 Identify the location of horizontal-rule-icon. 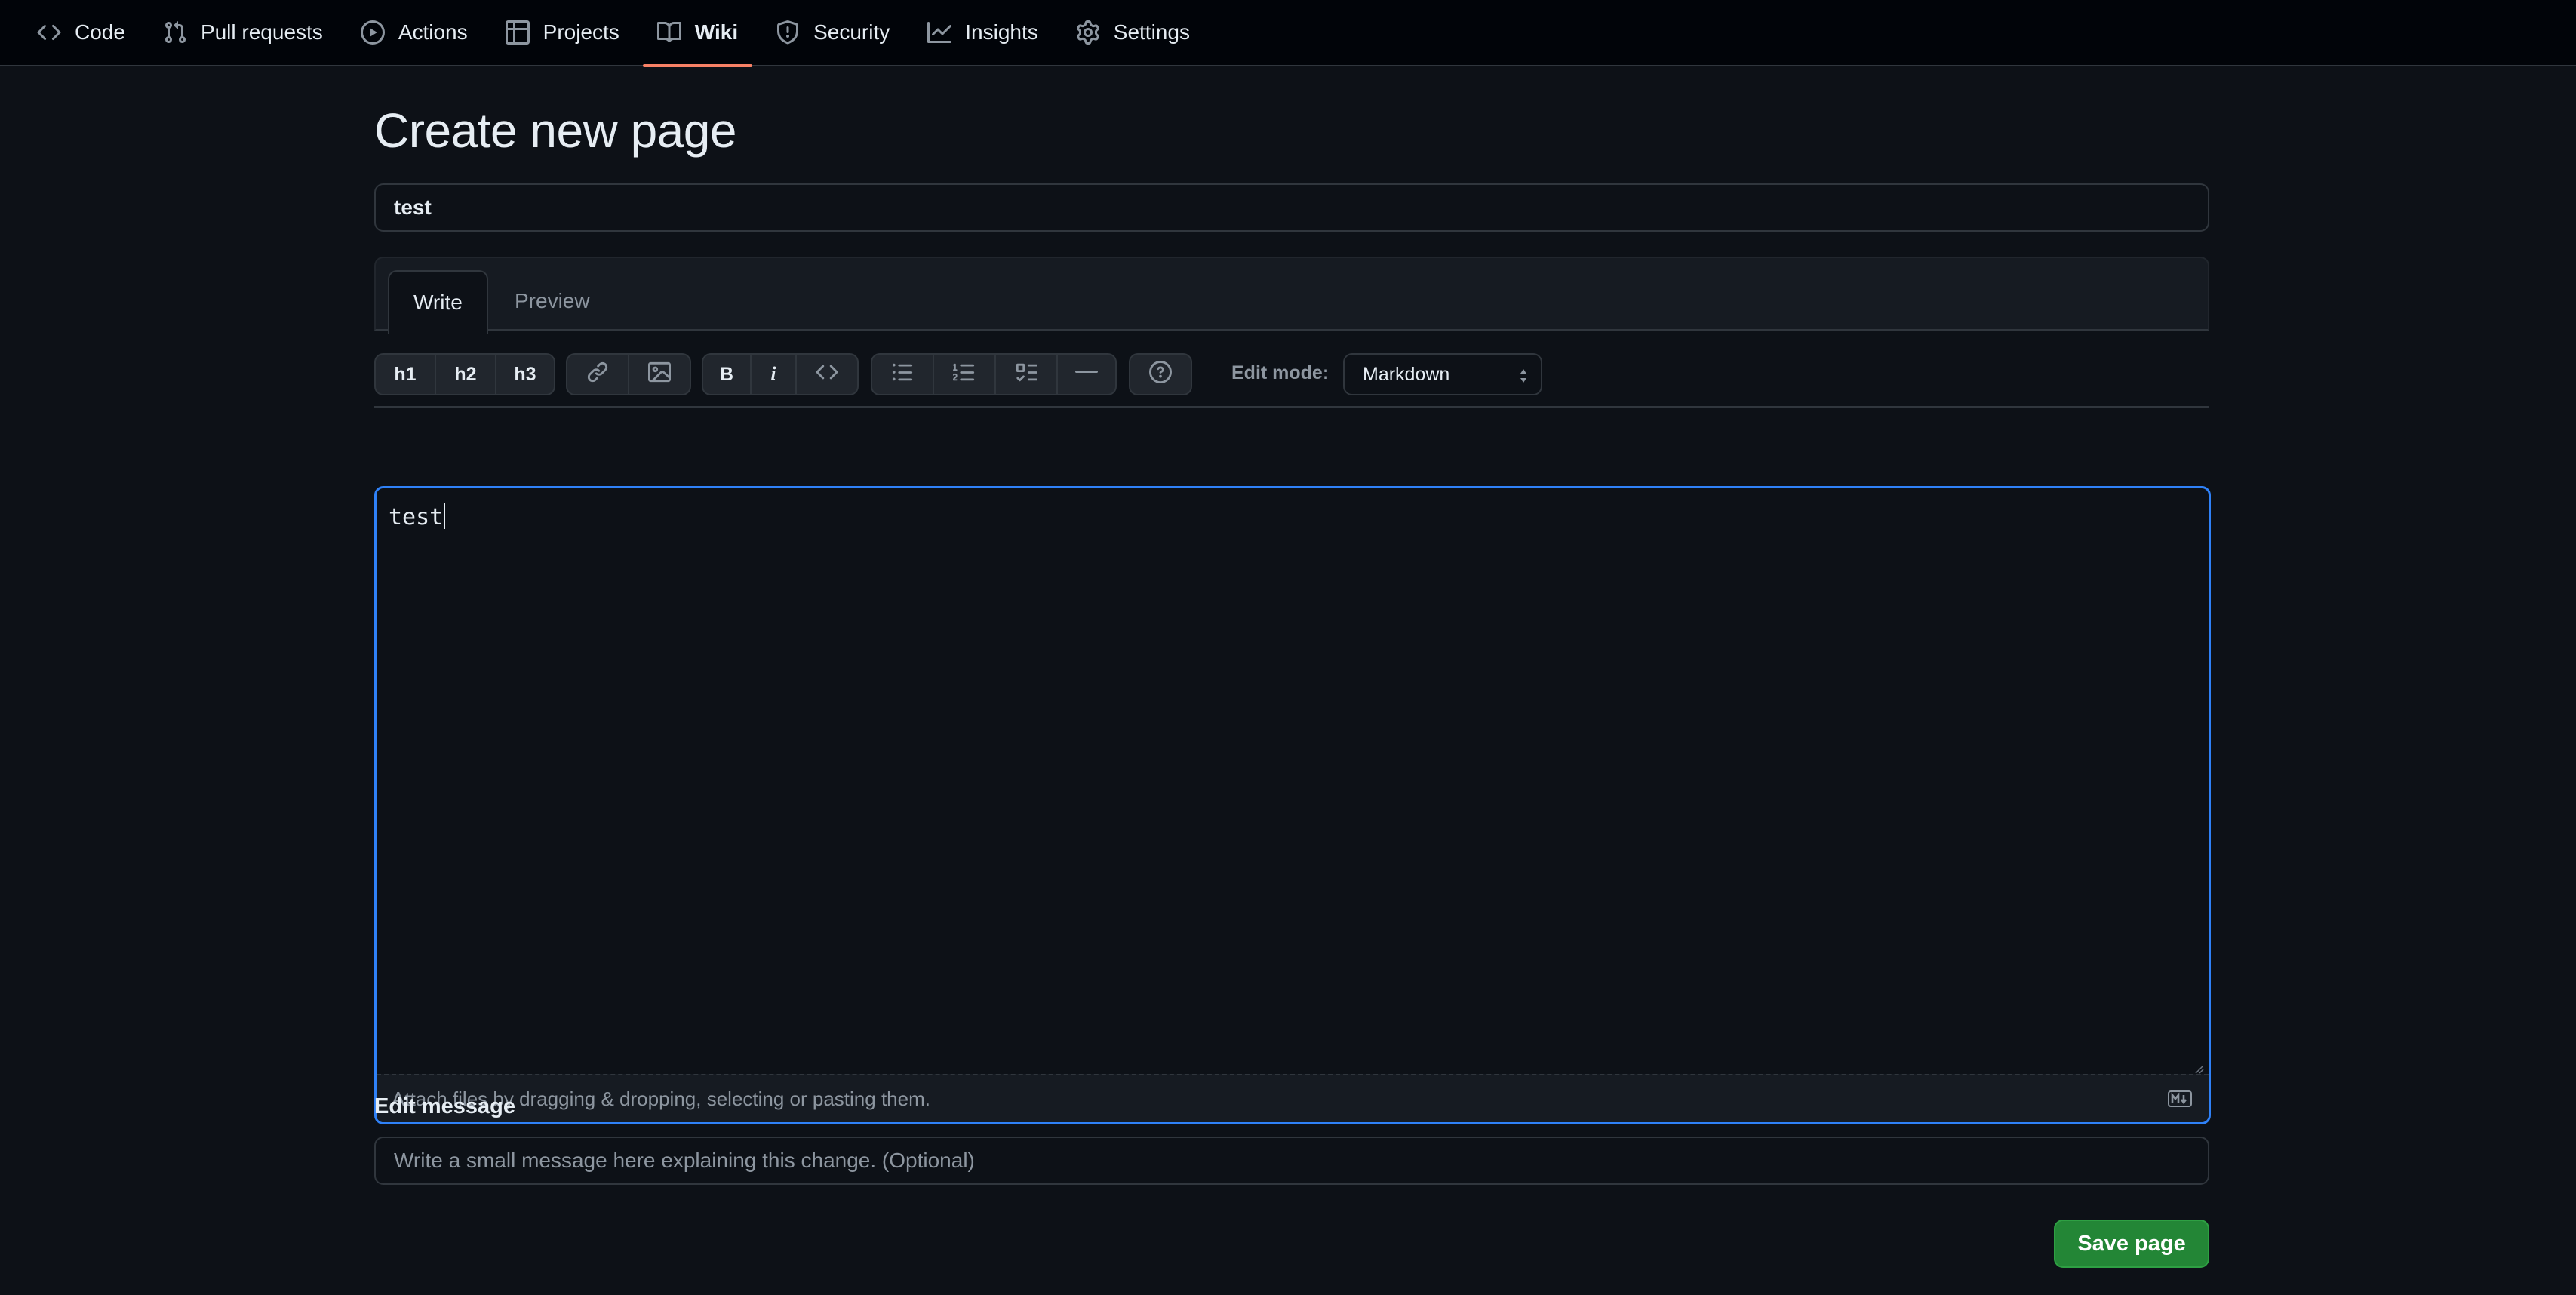
(1086, 375).